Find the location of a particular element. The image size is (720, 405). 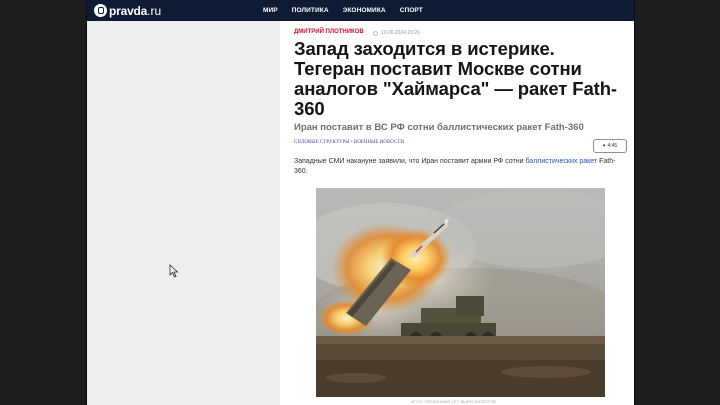

article-tags: СИЛОВЫЕ СТРУКТУРЫ • ВОЕННЫЕ НОВОСТИ is located at coordinates (349, 142).